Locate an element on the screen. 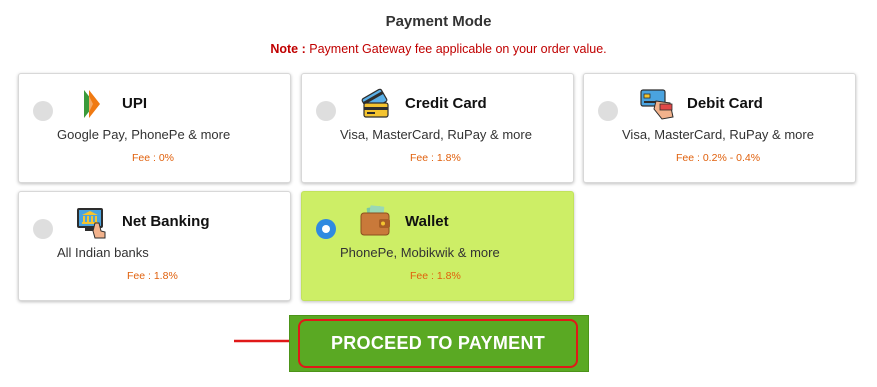 The height and width of the screenshot is (387, 877). proceed-to-payment-button: PROCEED TO PAYMENT is located at coordinates (438, 343).